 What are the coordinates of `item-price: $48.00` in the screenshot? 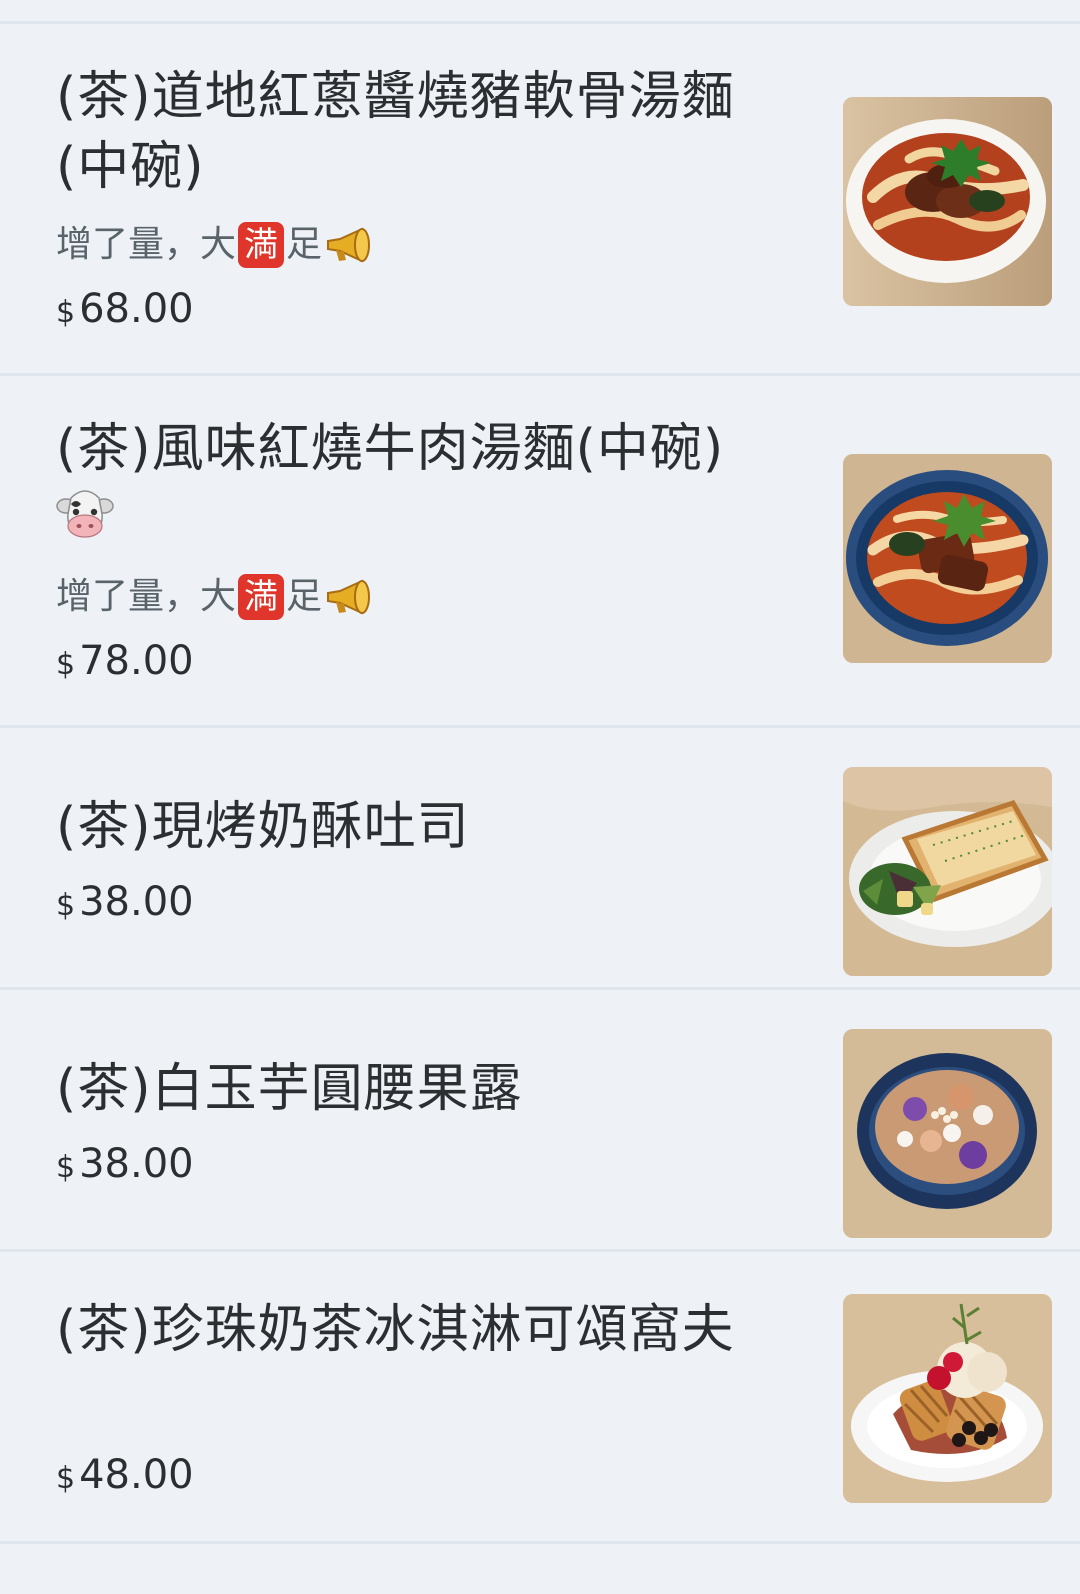 It's located at (125, 1477).